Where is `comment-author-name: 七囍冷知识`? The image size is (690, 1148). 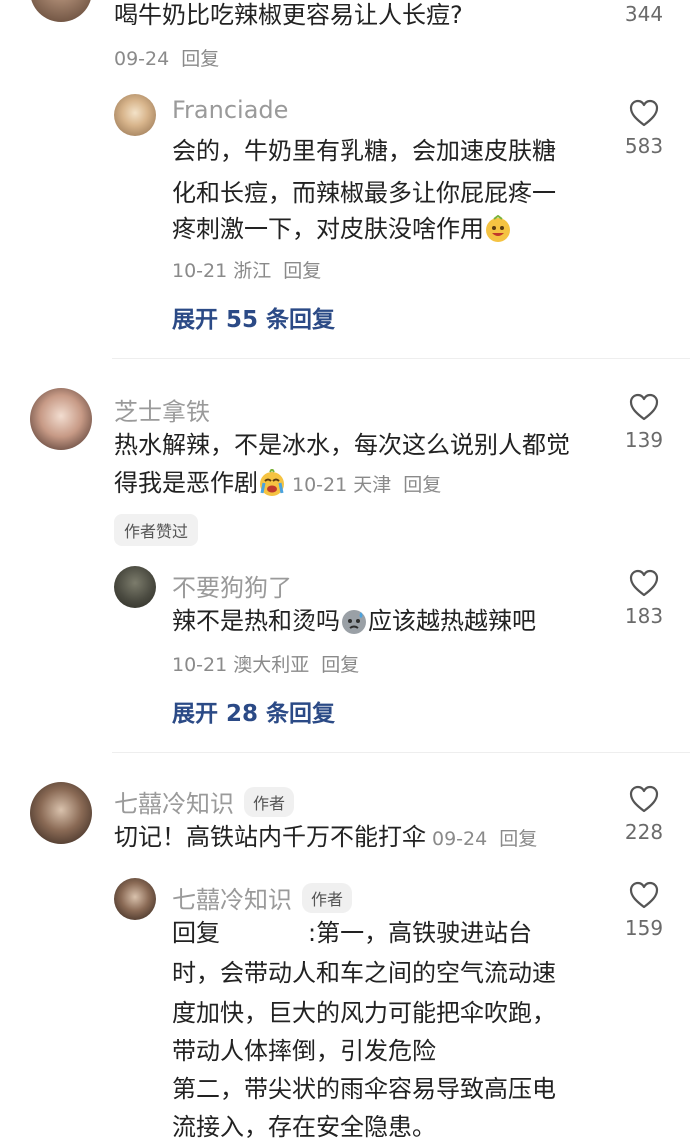 comment-author-name: 七囍冷知识 is located at coordinates (174, 804).